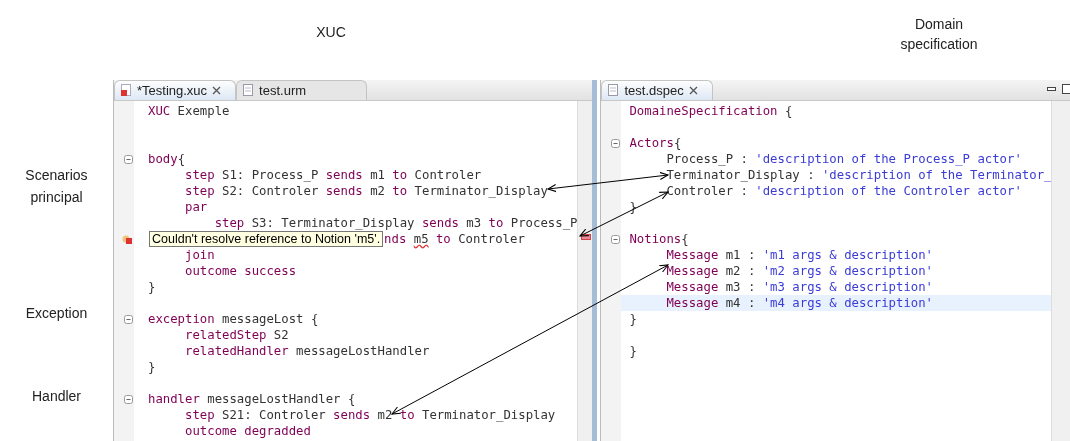 The height and width of the screenshot is (441, 1070). Describe the element at coordinates (659, 239) in the screenshot. I see `code-line: Notions{` at that location.